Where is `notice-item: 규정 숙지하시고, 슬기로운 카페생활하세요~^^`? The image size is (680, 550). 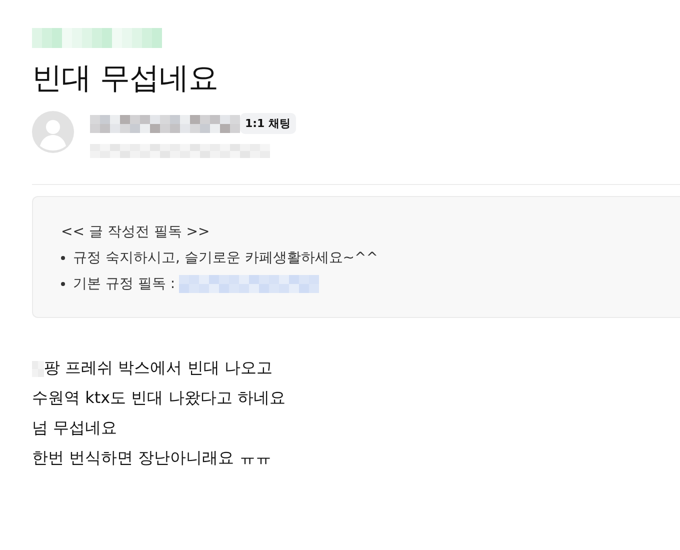 notice-item: 규정 숙지하시고, 슬기로운 카페생활하세요~^^ is located at coordinates (225, 258).